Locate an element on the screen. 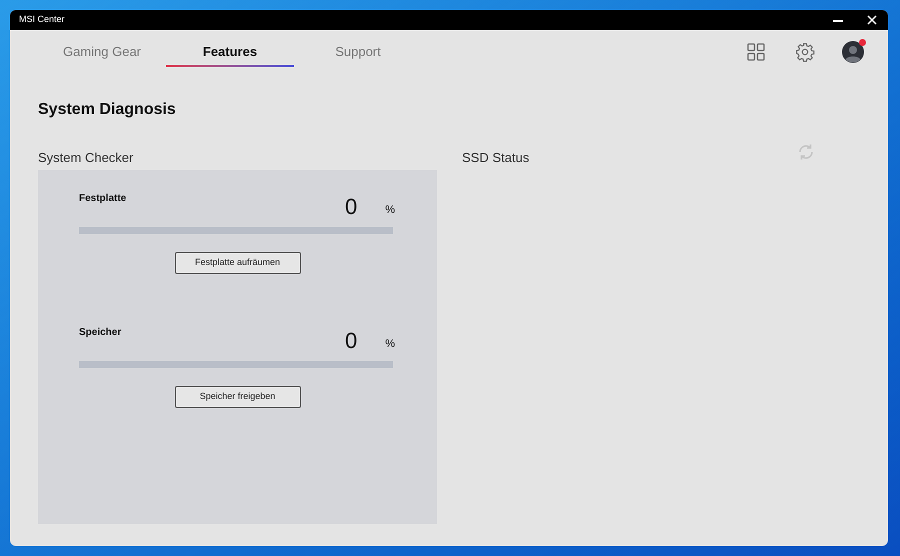 This screenshot has width=900, height=556. window-title: MSI Center is located at coordinates (42, 19).